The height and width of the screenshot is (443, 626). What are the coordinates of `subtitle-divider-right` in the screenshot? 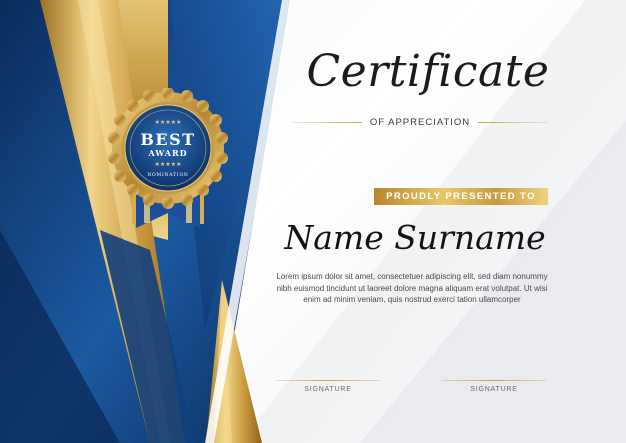 It's located at (513, 122).